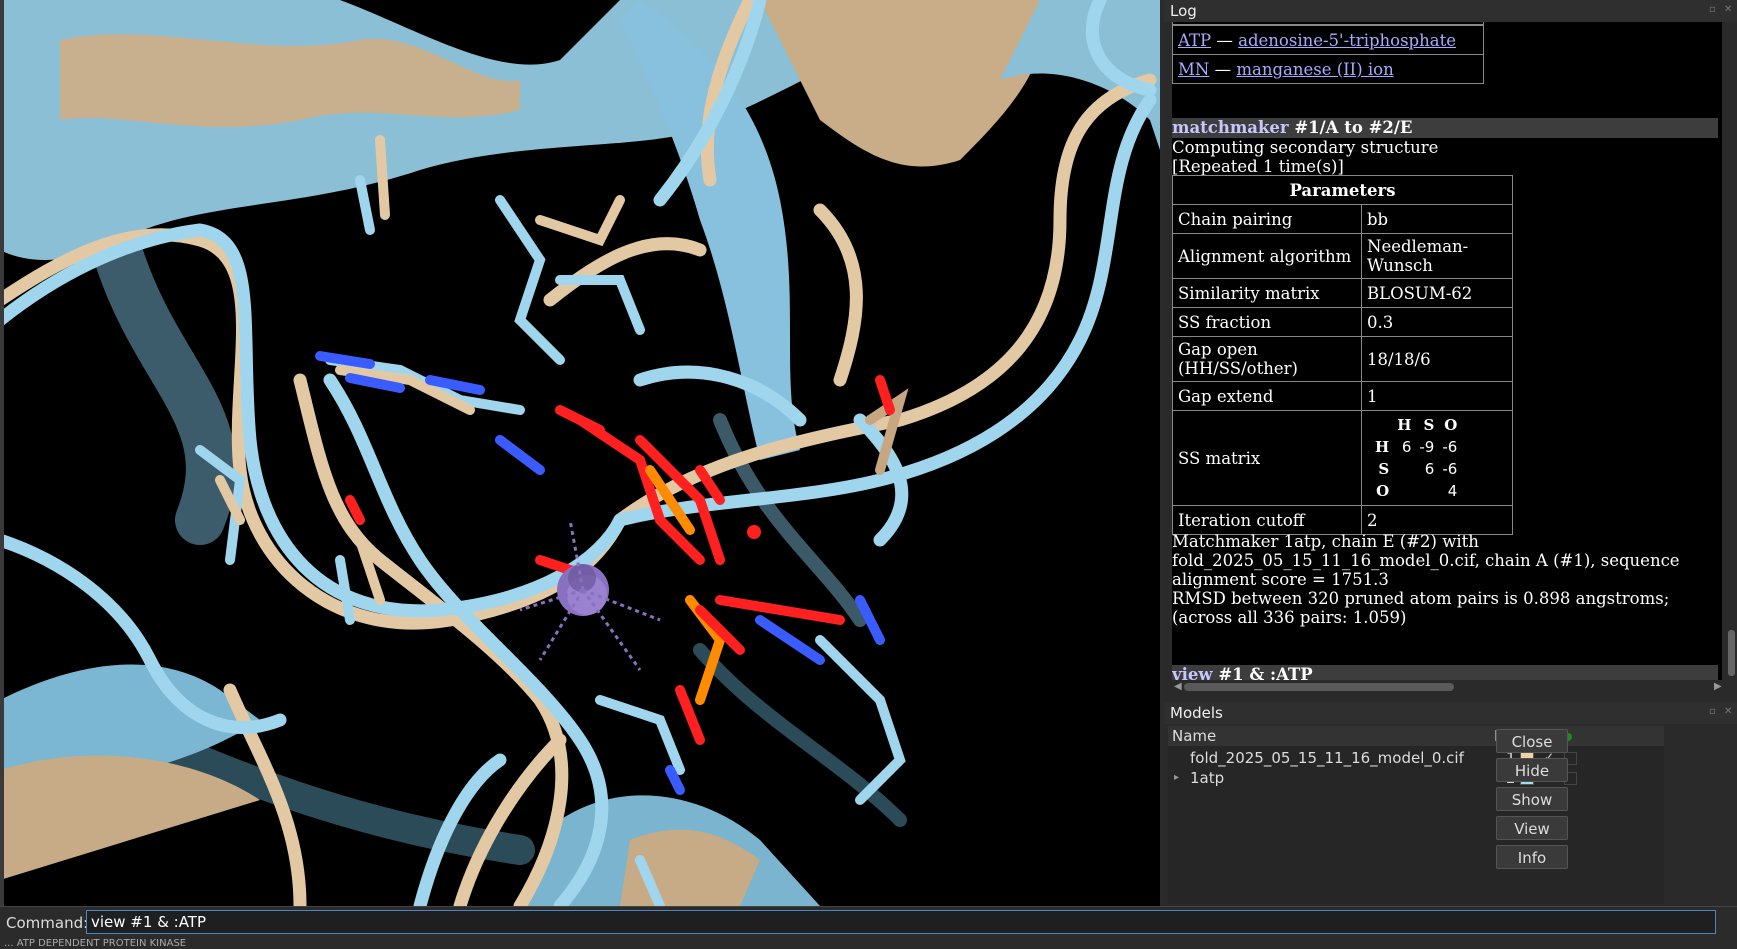 This screenshot has height=949, width=1737. What do you see at coordinates (1230, 127) in the screenshot?
I see `matchmaker-link: matchmaker` at bounding box center [1230, 127].